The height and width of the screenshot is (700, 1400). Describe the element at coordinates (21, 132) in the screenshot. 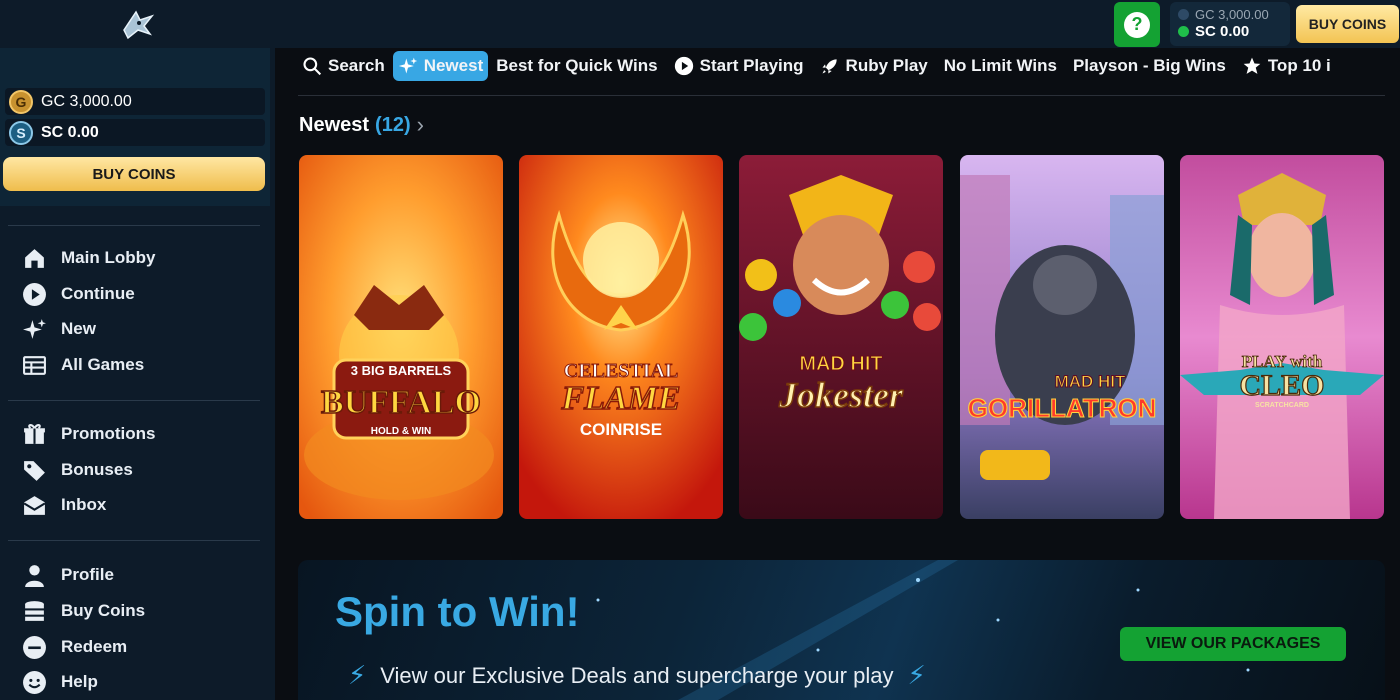

I see `sweeps-coin-icon: S` at that location.